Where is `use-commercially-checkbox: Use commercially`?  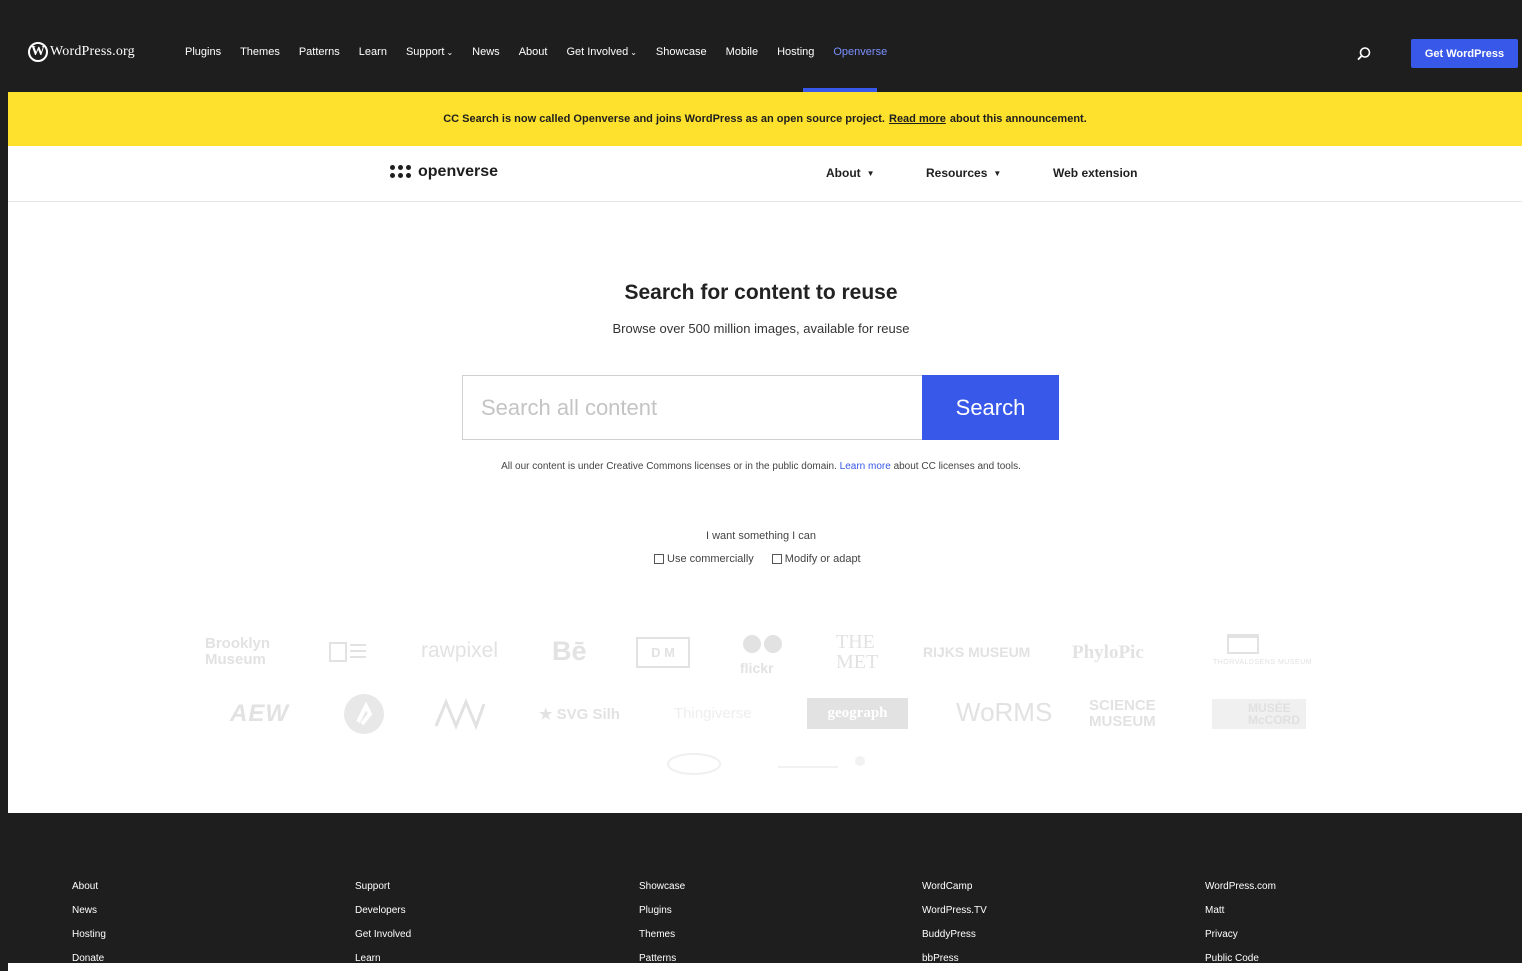 use-commercially-checkbox: Use commercially is located at coordinates (704, 559).